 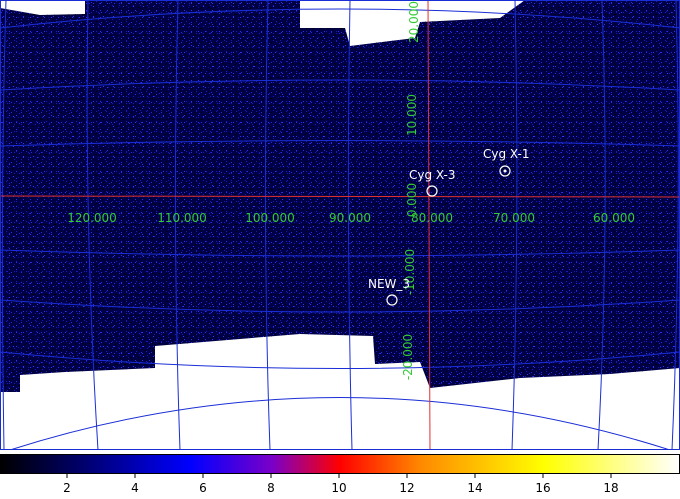 I want to click on source-label: Cyg X-1, so click(x=506, y=154).